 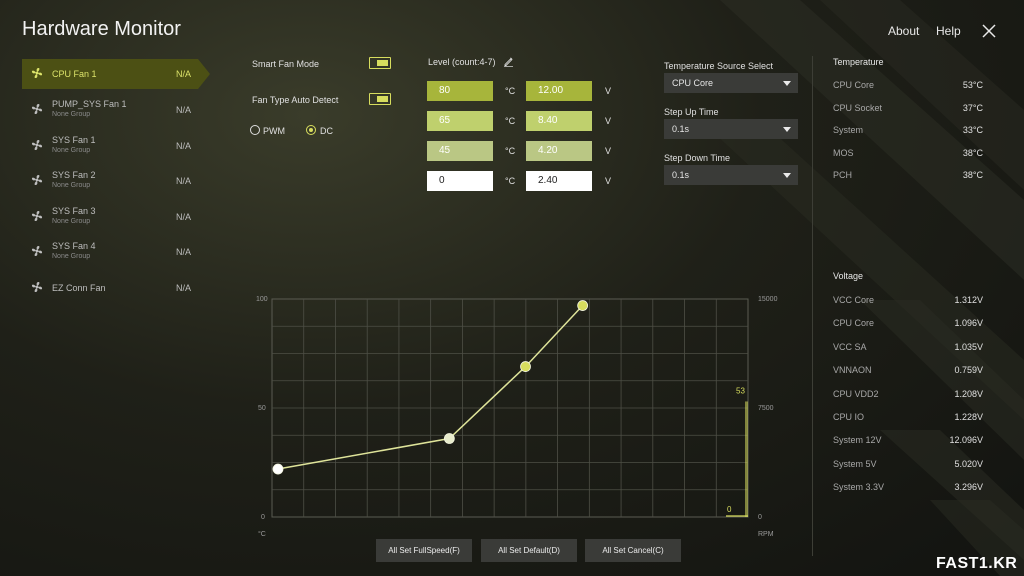 What do you see at coordinates (729, 509) in the screenshot?
I see `current-rpm-label: 0` at bounding box center [729, 509].